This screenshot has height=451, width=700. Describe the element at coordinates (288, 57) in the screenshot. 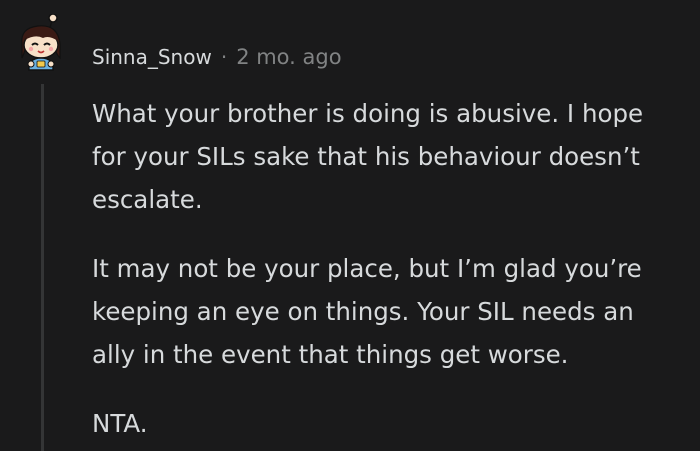

I see `comment-timestamp: 2 mo. ago` at that location.